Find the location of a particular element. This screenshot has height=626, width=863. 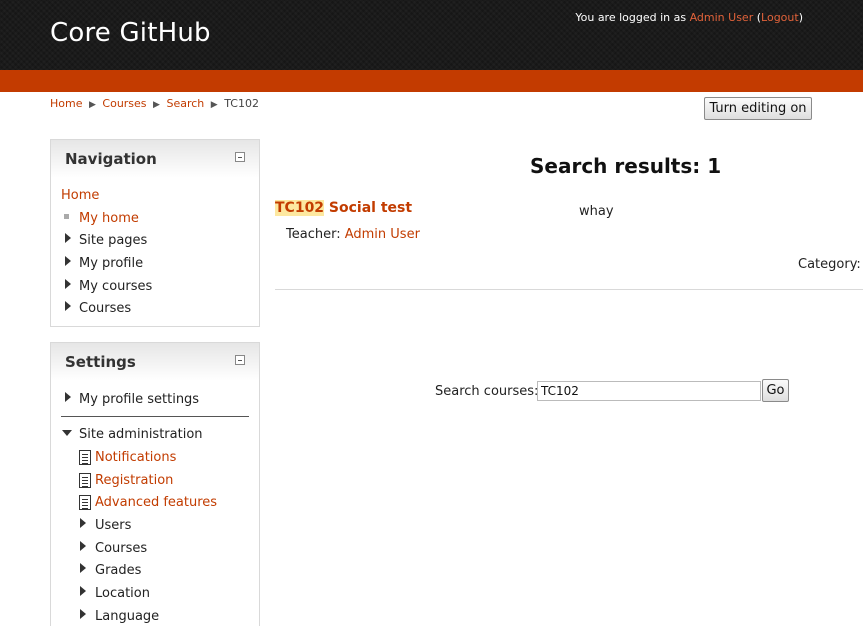

navigation-title: Navigation is located at coordinates (111, 159).